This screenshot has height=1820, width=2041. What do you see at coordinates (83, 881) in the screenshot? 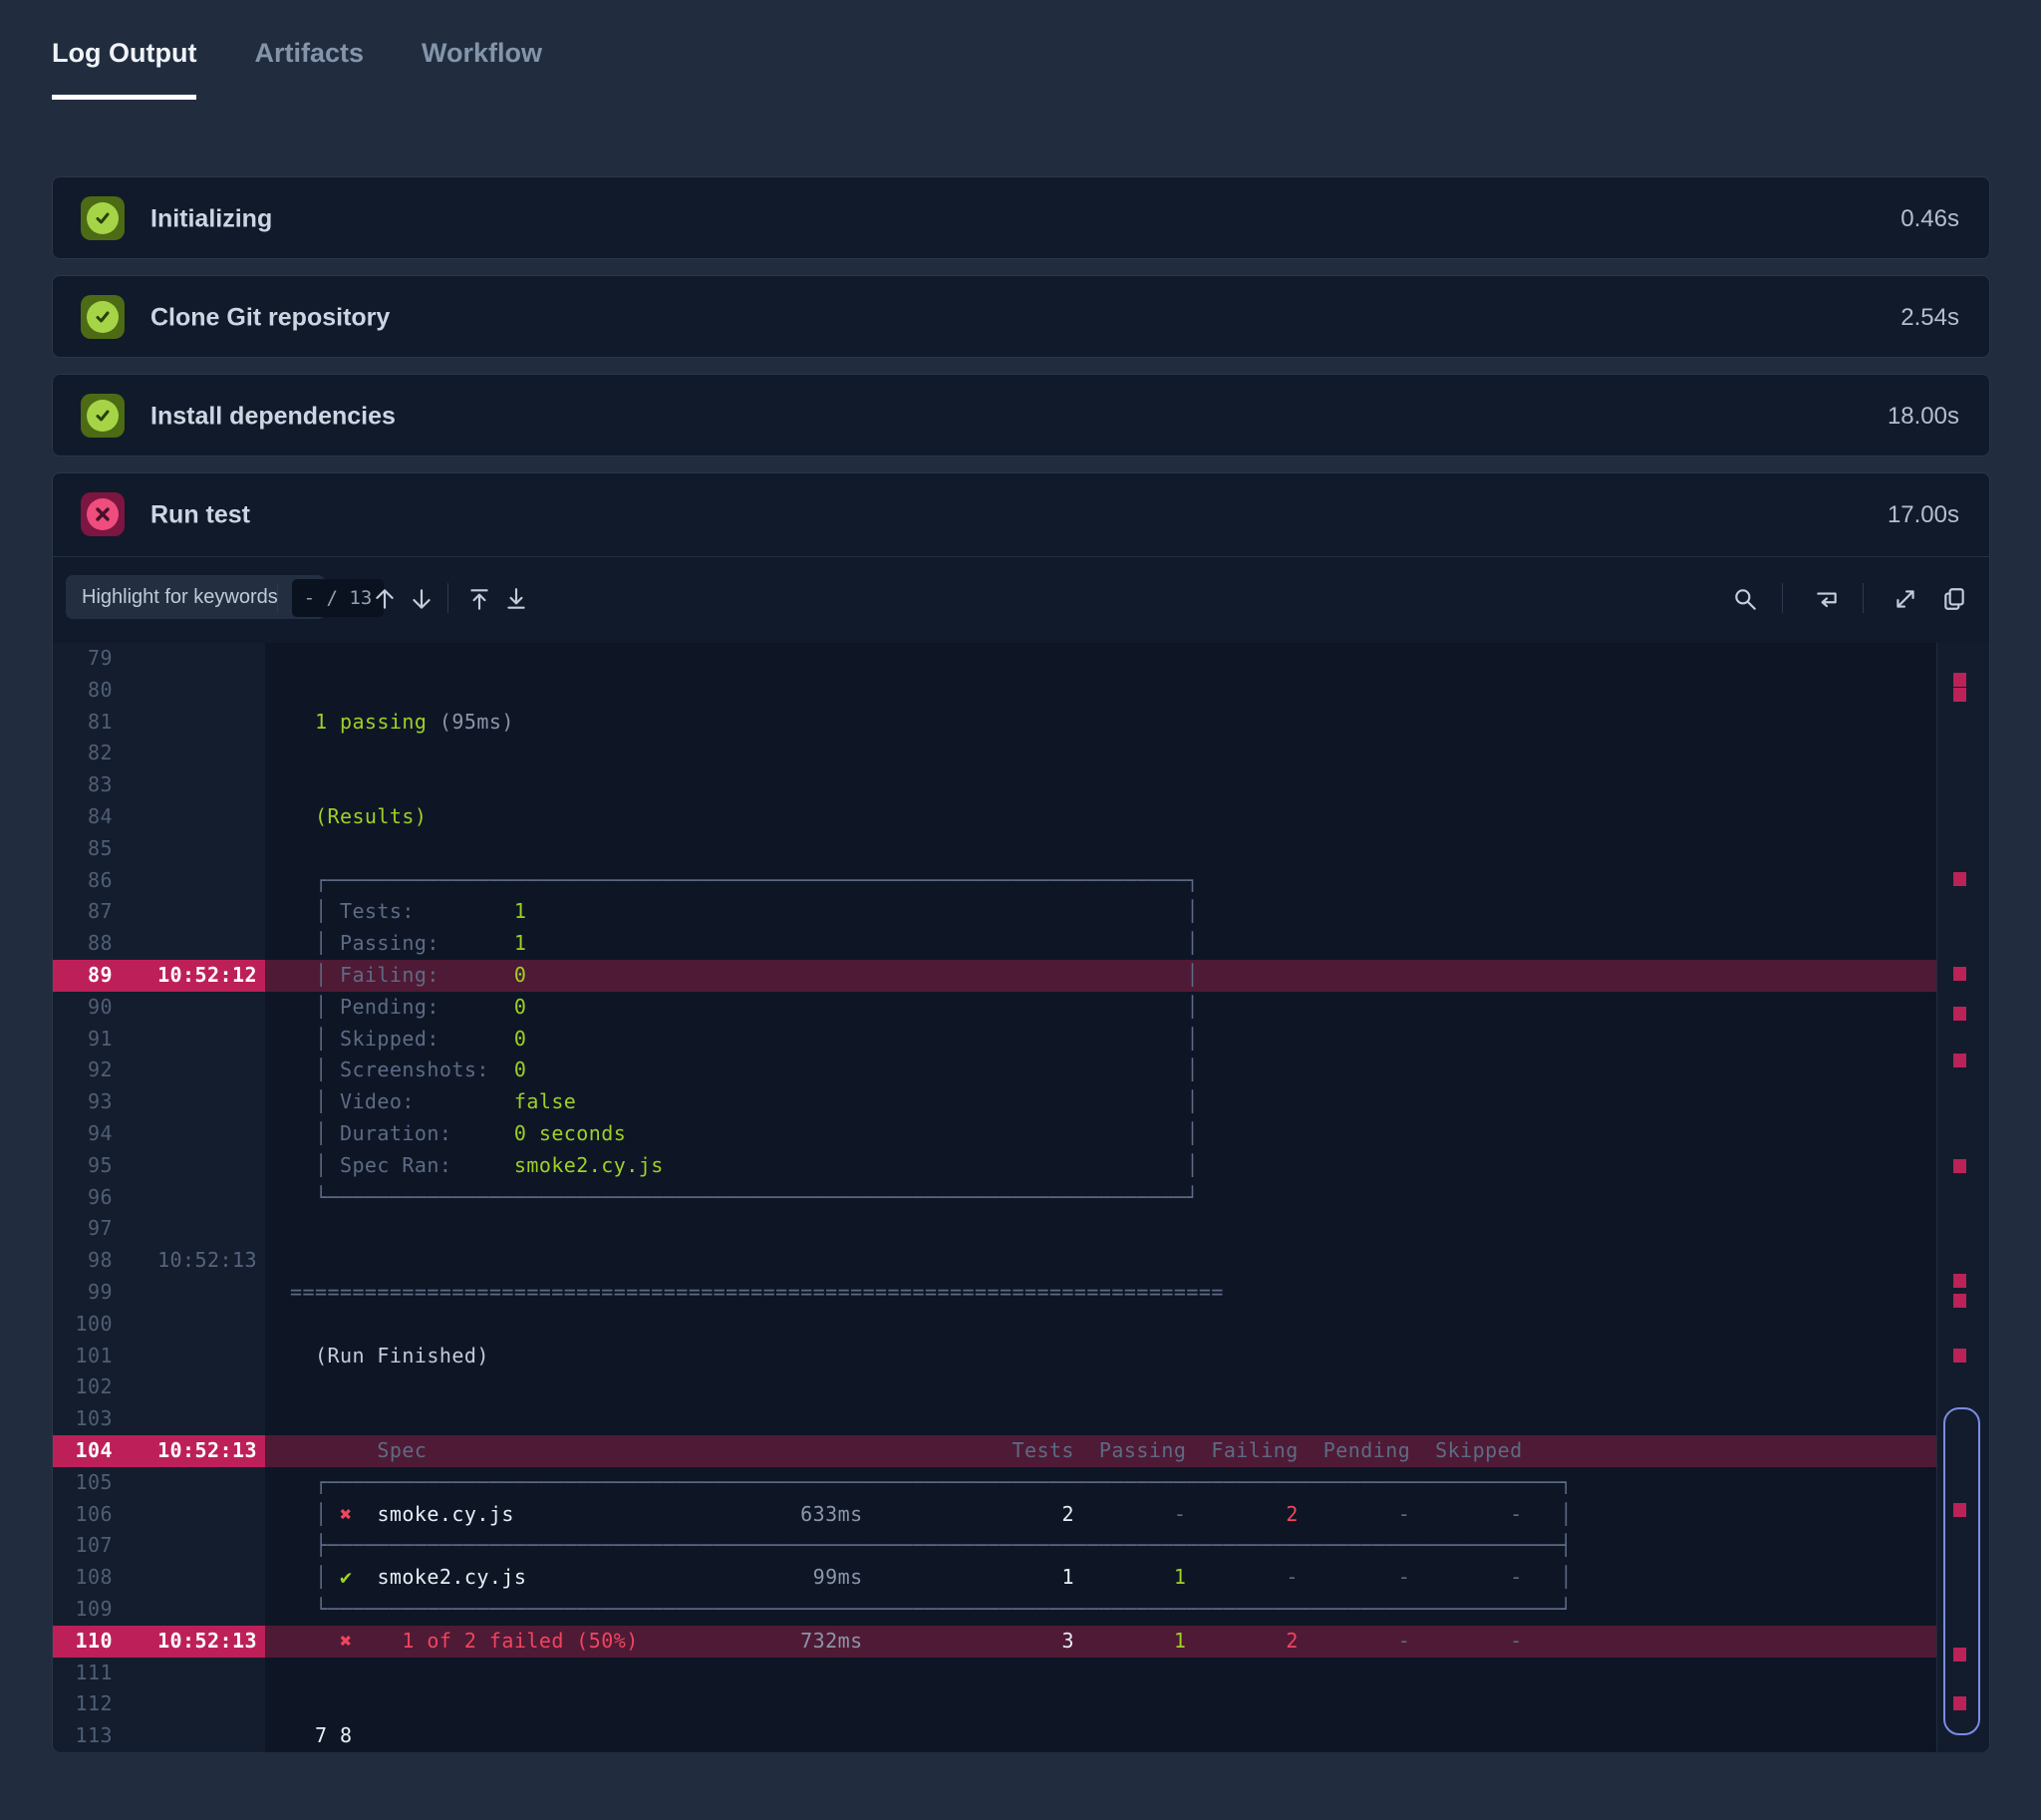
I see `line-number: 86` at bounding box center [83, 881].